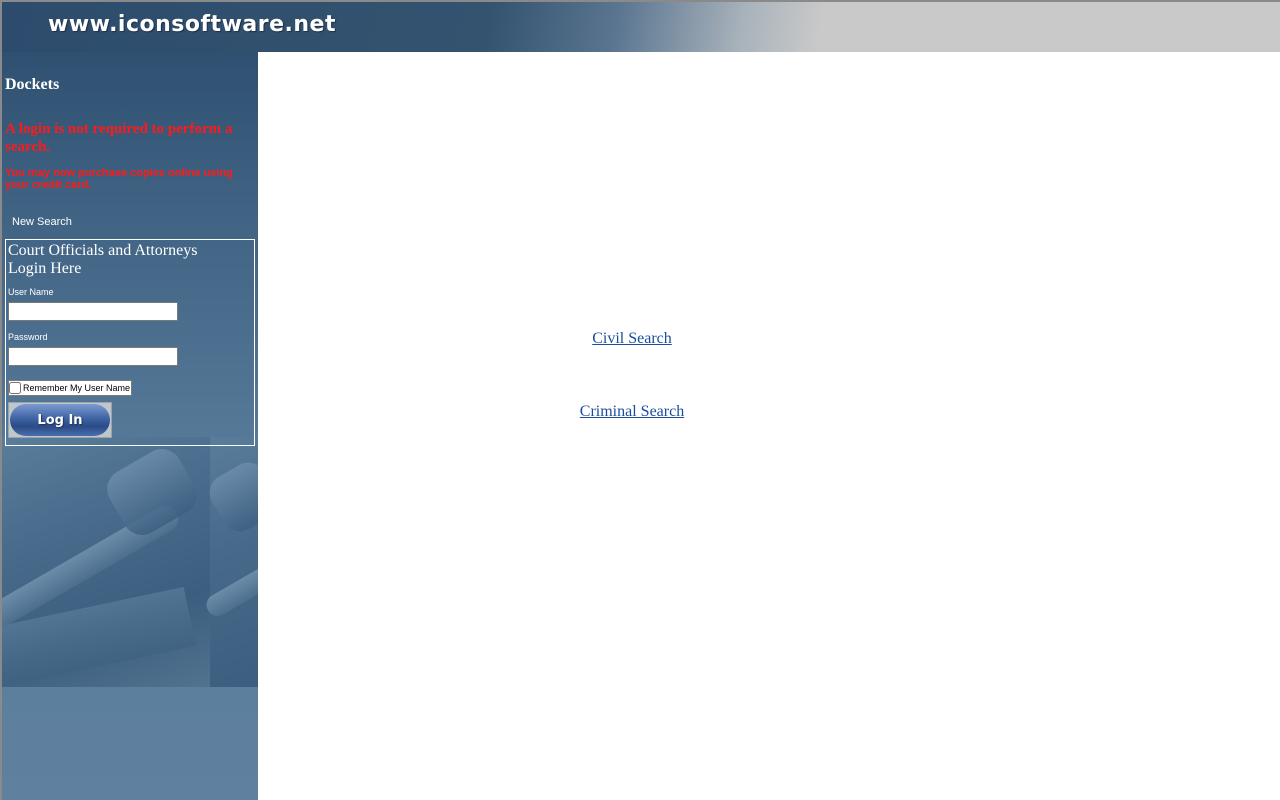  I want to click on login-button-frame: Log In, so click(60, 420).